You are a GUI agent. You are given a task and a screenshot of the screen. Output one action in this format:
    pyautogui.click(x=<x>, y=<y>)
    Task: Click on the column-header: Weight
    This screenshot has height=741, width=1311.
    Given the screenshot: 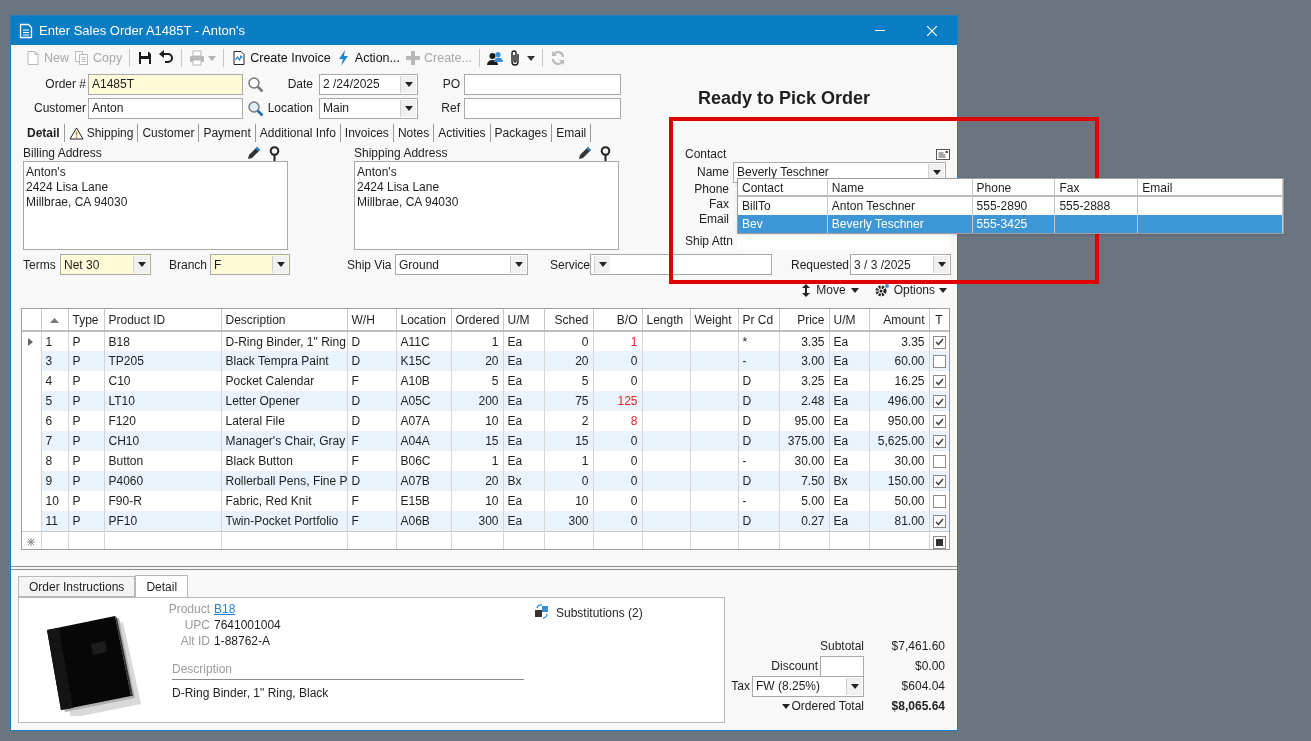 What is the action you would take?
    pyautogui.click(x=714, y=320)
    